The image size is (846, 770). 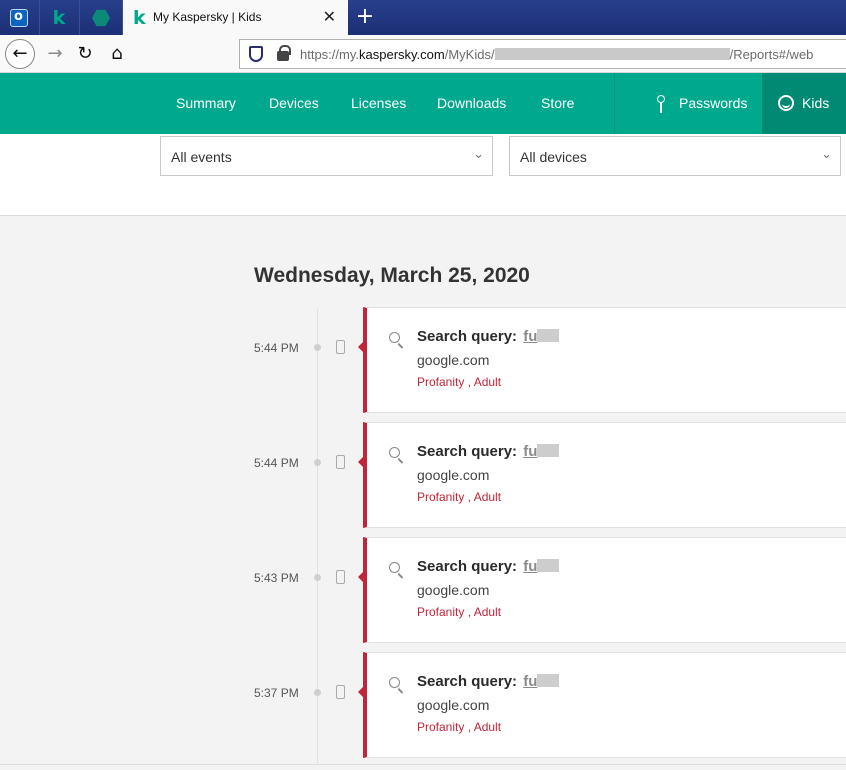 I want to click on nav-licenses: Licenses, so click(x=378, y=103).